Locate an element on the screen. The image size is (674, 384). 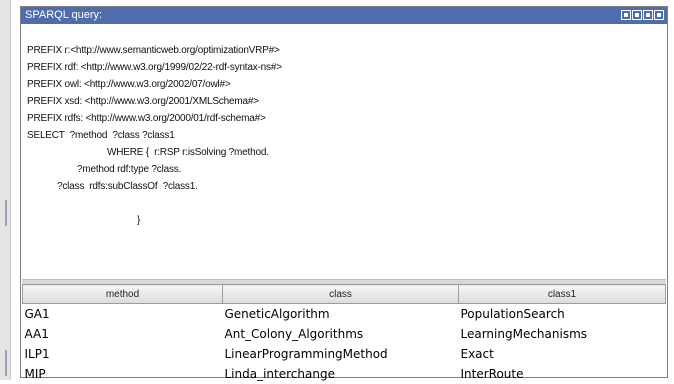
cell-method: GA1 is located at coordinates (37, 314).